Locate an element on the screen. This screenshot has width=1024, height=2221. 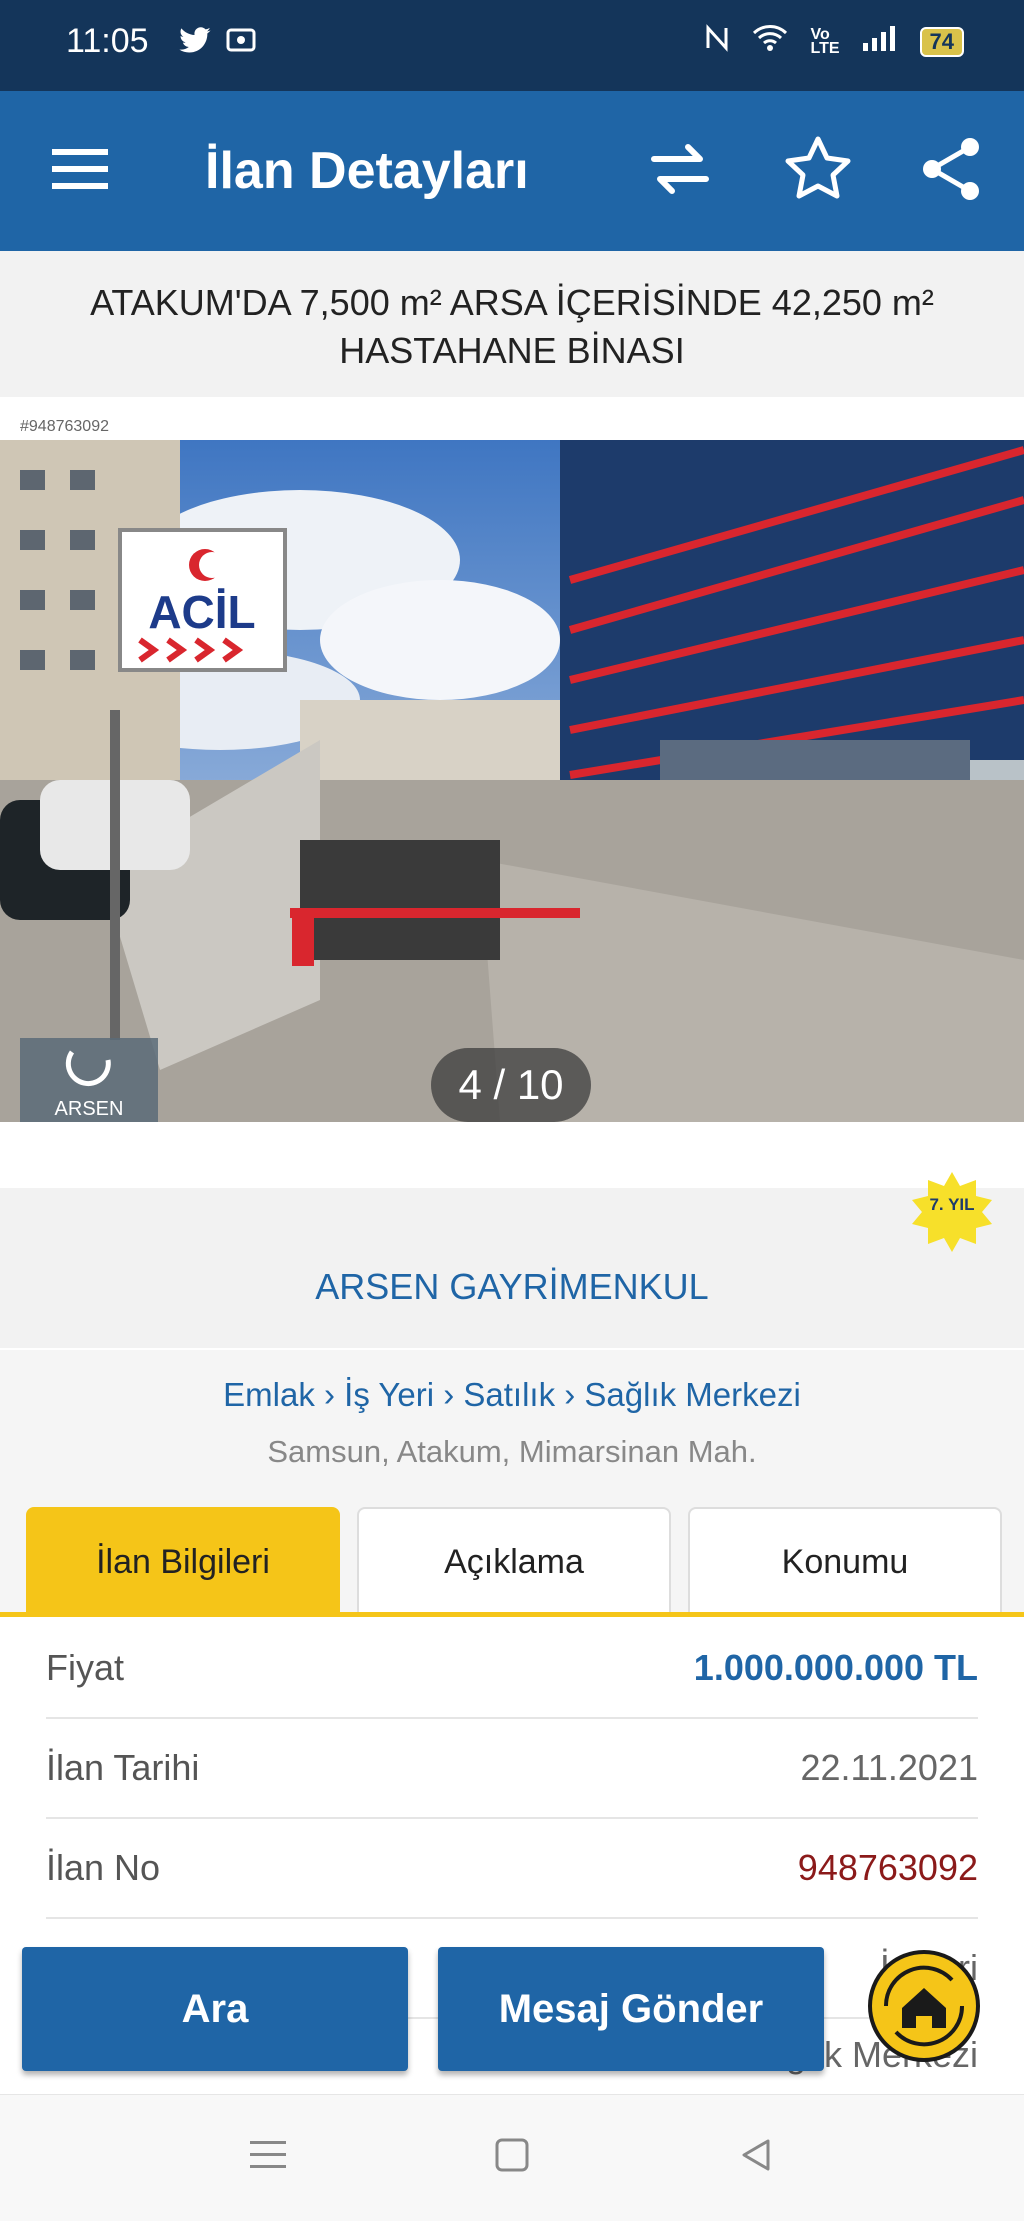
membership-years-badge: 7. YIL is located at coordinates (952, 1212).